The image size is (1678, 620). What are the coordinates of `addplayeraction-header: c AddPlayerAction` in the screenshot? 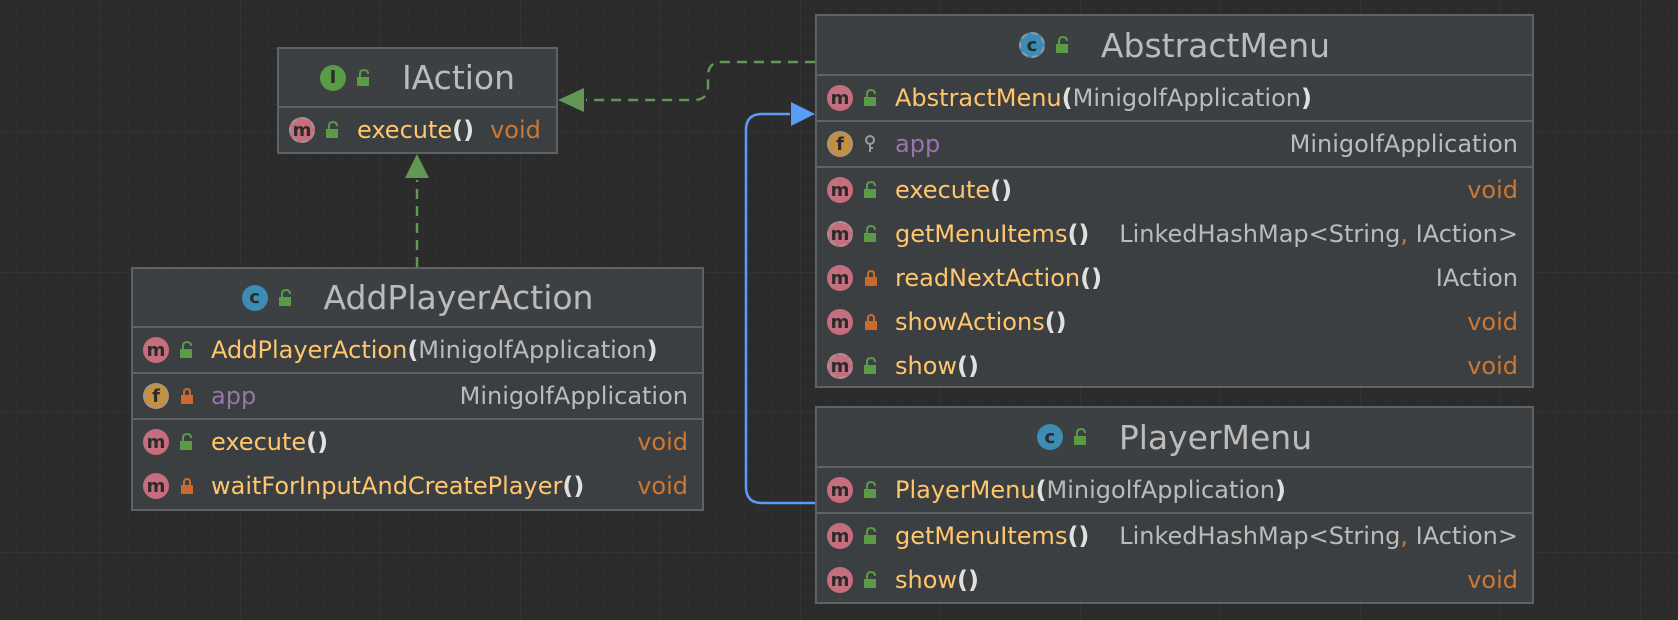 It's located at (417, 298).